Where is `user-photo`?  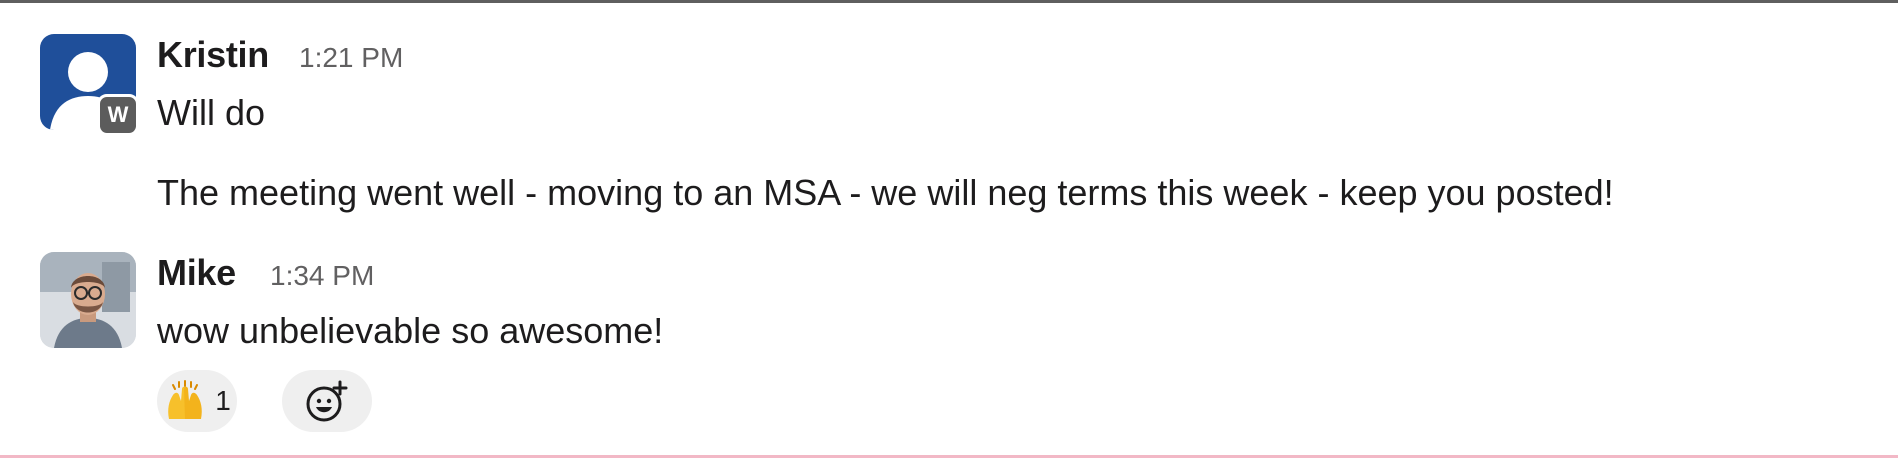 user-photo is located at coordinates (88, 300).